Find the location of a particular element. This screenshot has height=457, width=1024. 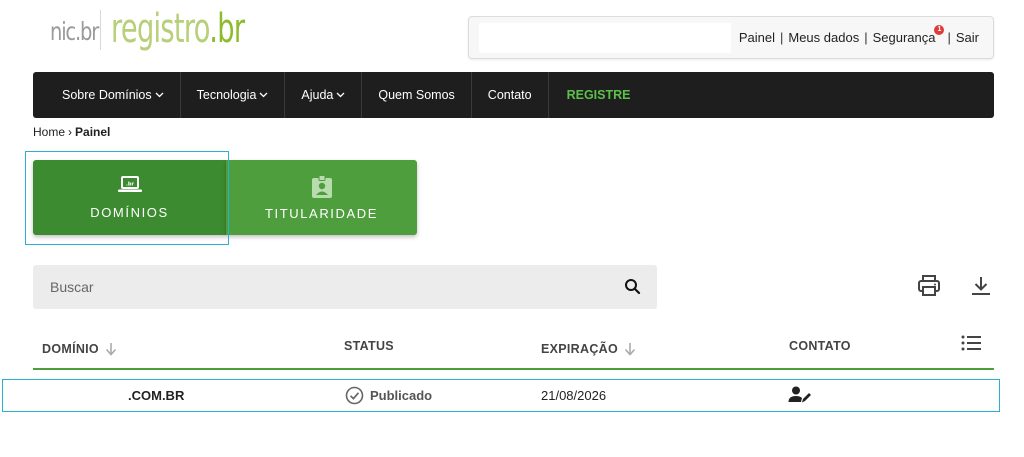

nav-item-label: Quem Somos is located at coordinates (416, 95).